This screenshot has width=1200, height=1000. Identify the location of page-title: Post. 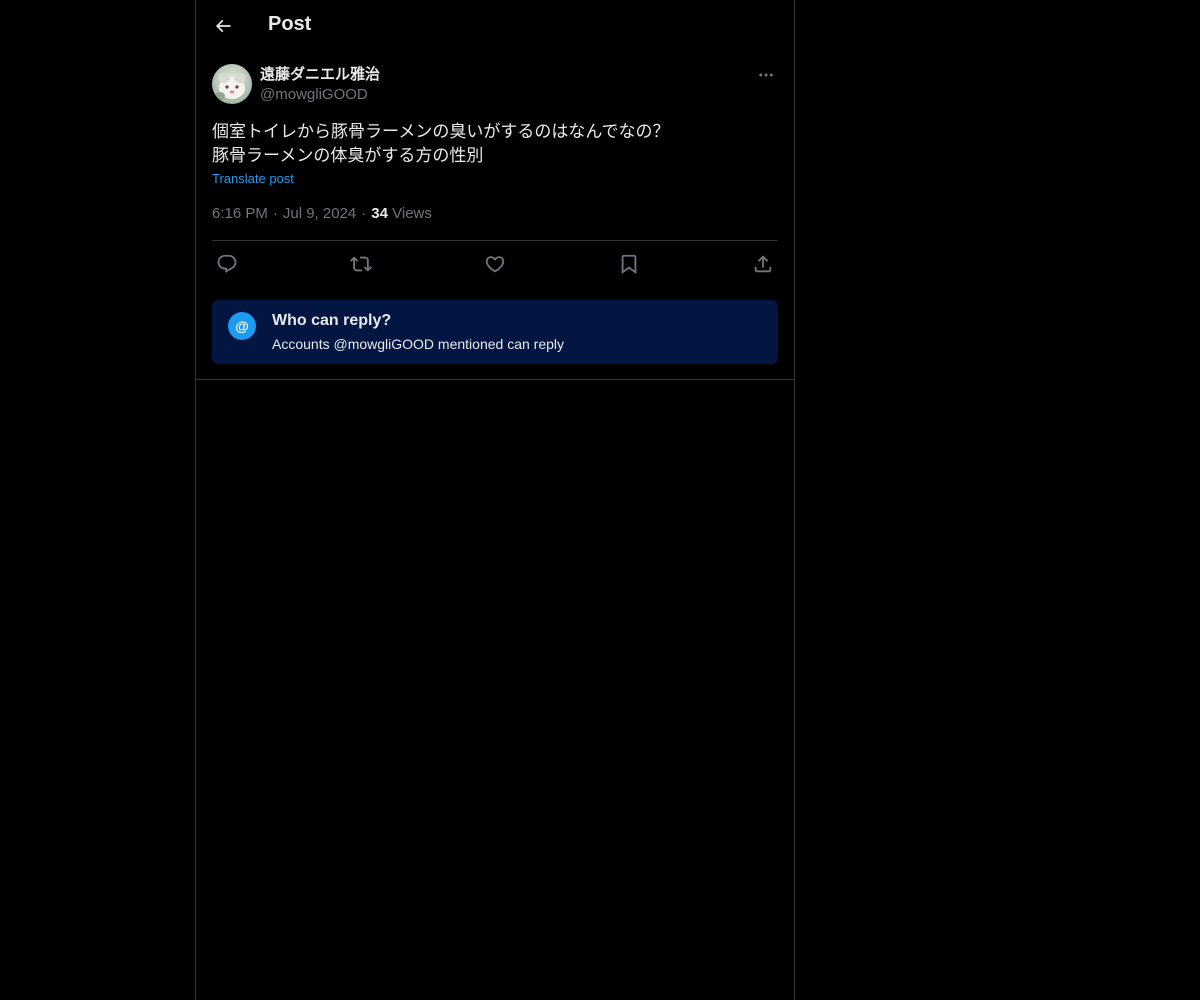
(290, 24).